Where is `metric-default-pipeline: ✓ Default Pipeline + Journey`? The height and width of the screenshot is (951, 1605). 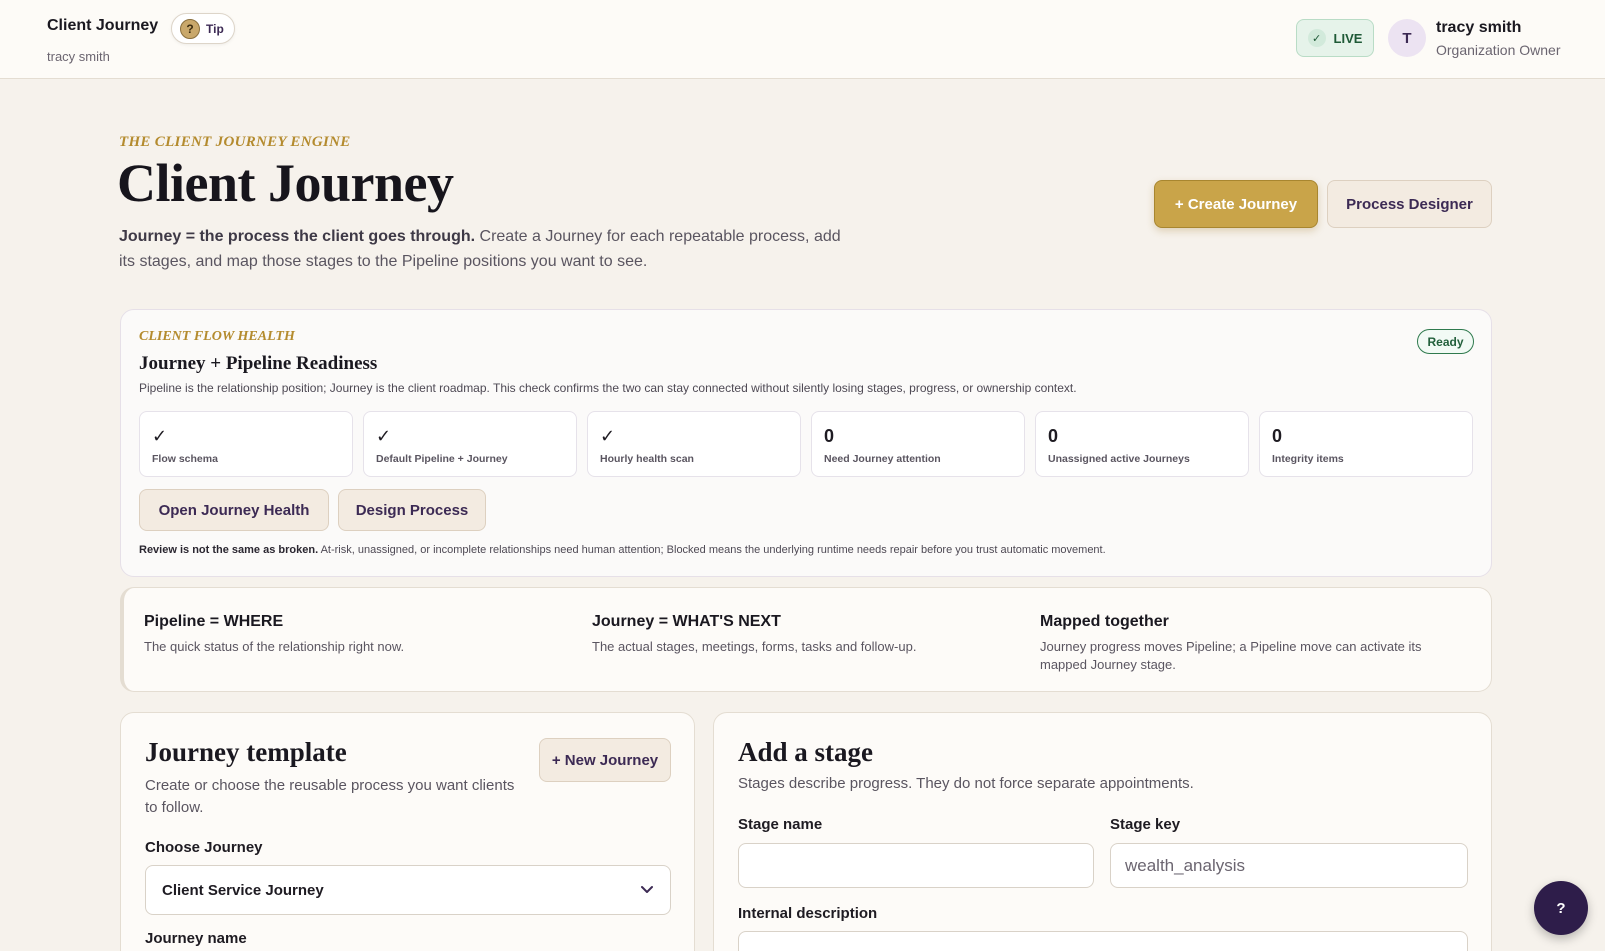
metric-default-pipeline: ✓ Default Pipeline + Journey is located at coordinates (470, 444).